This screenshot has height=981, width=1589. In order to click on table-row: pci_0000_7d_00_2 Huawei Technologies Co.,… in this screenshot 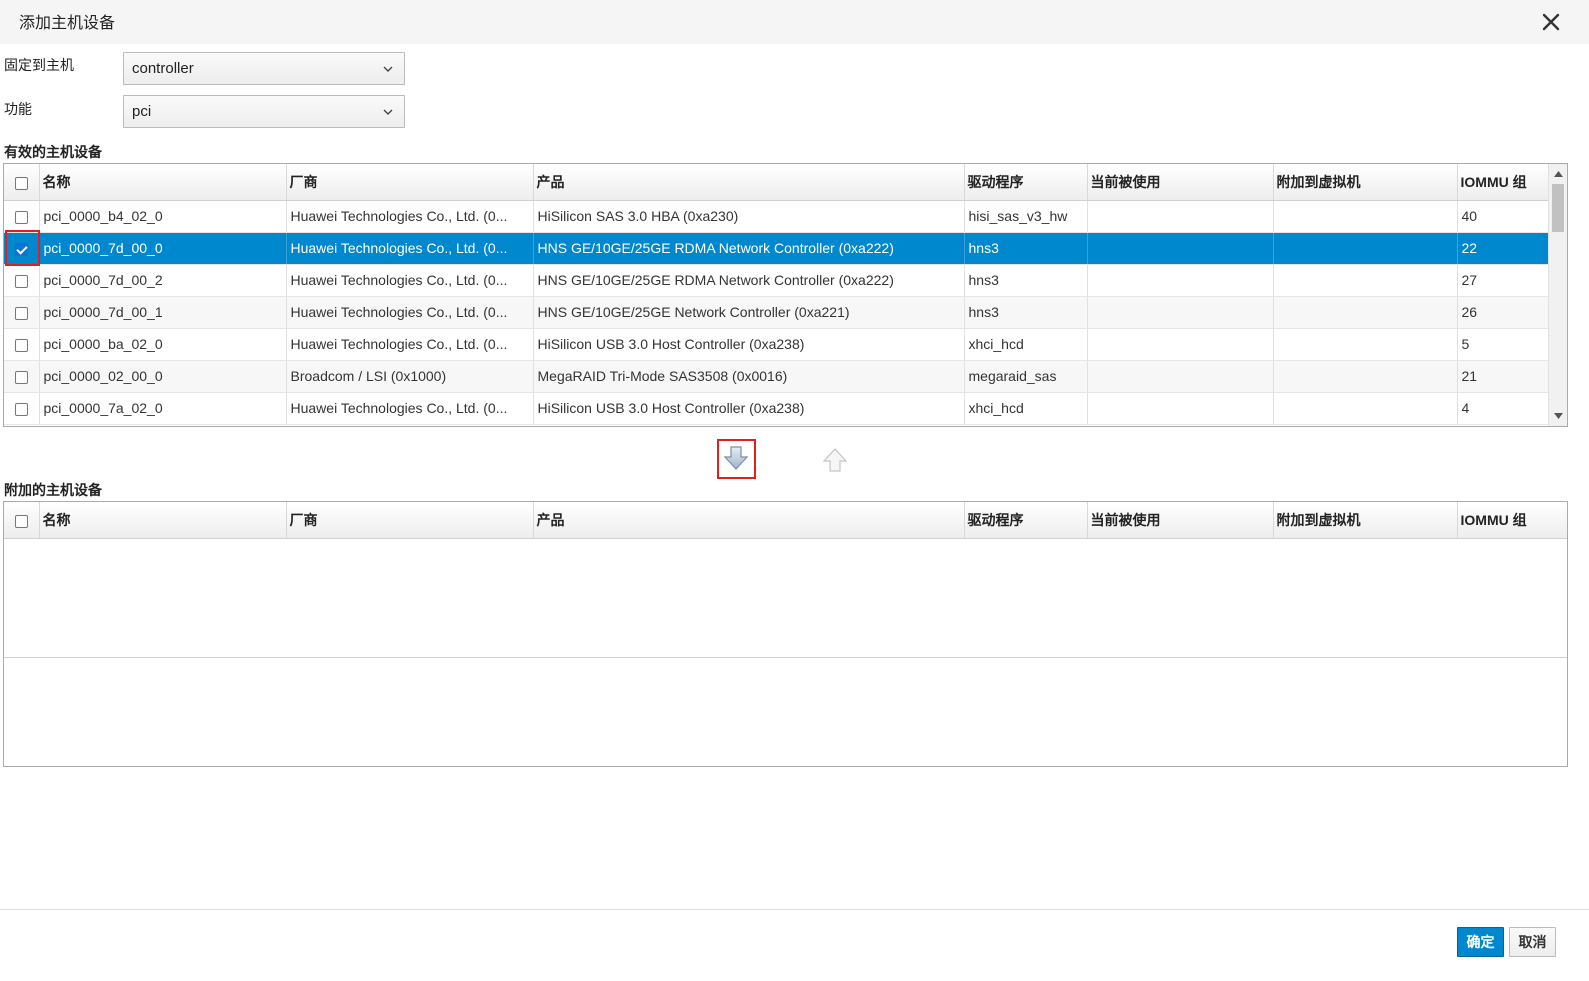, I will do `click(776, 280)`.